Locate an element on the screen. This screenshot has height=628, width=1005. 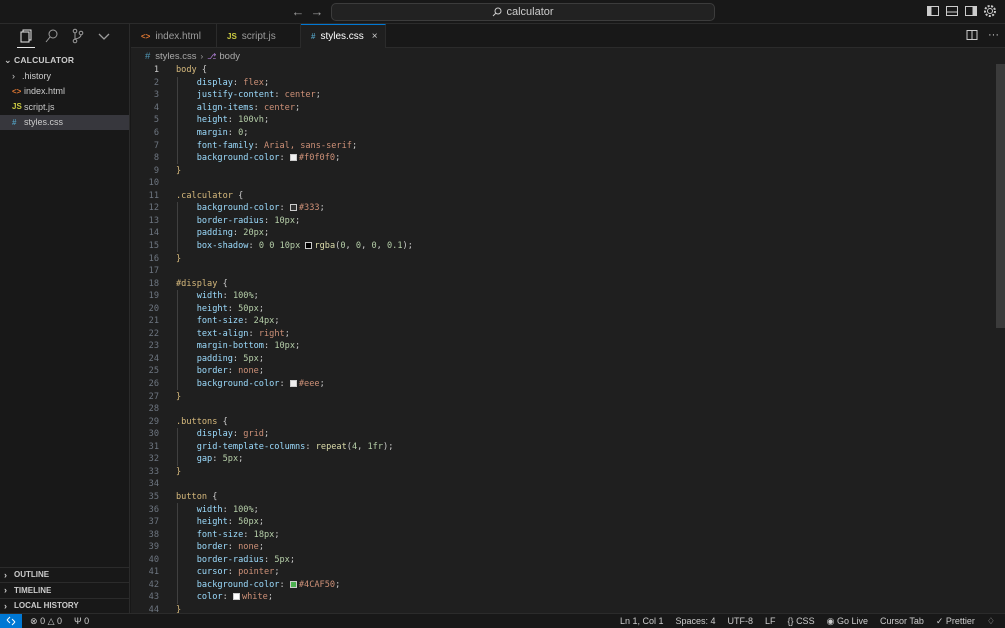
code-line: 14 padding: 20px; is located at coordinates (561, 233).